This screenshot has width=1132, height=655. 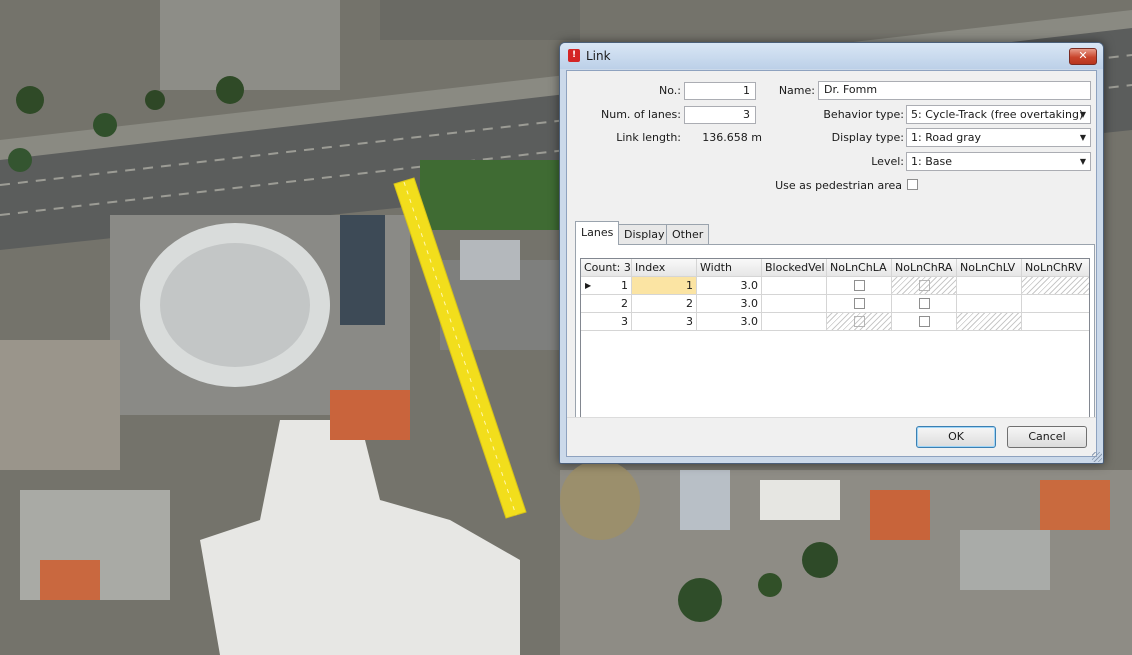 I want to click on tab-display-label: Display, so click(x=644, y=234).